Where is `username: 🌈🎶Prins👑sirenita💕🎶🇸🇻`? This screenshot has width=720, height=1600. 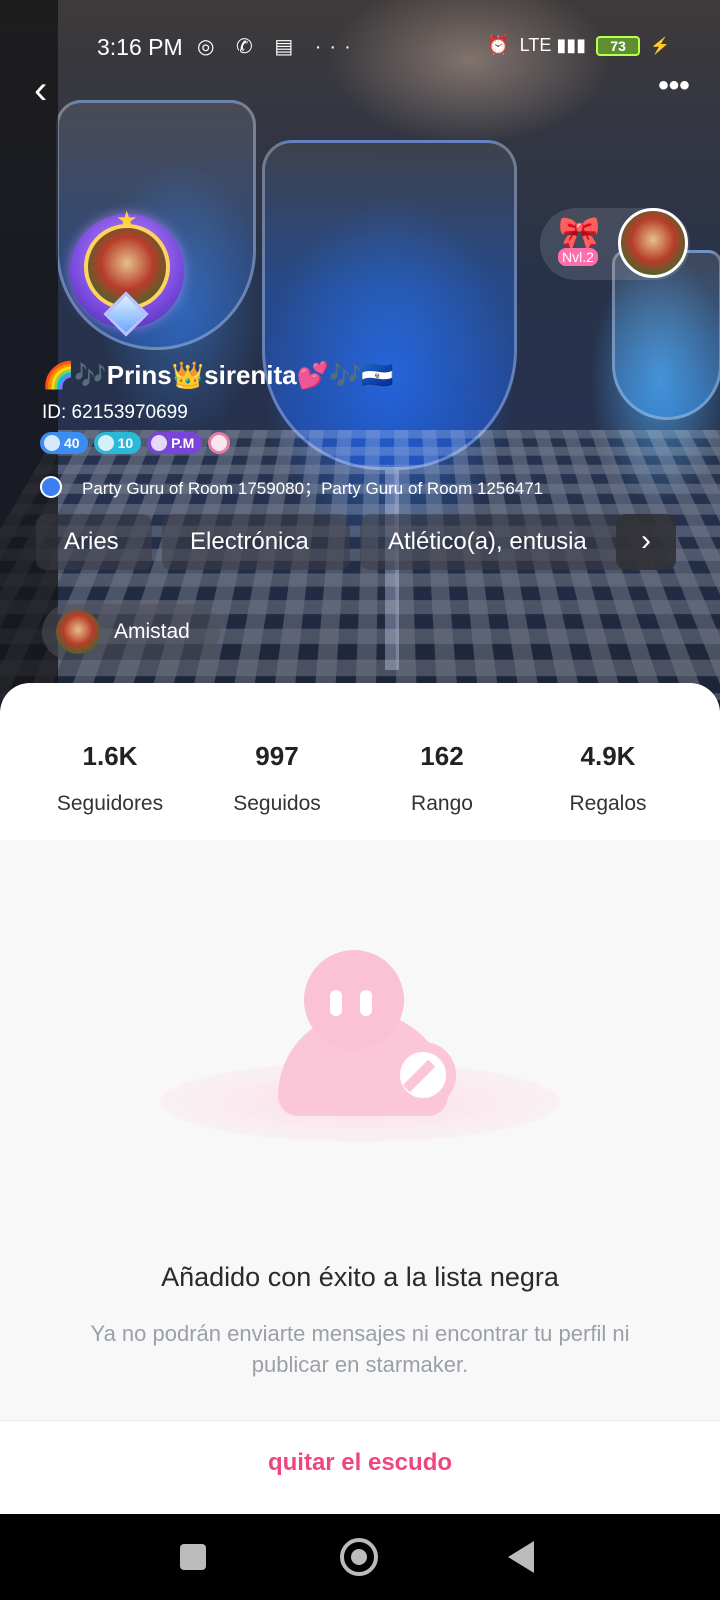 username: 🌈🎶Prins👑sirenita💕🎶🇸🇻 is located at coordinates (218, 375).